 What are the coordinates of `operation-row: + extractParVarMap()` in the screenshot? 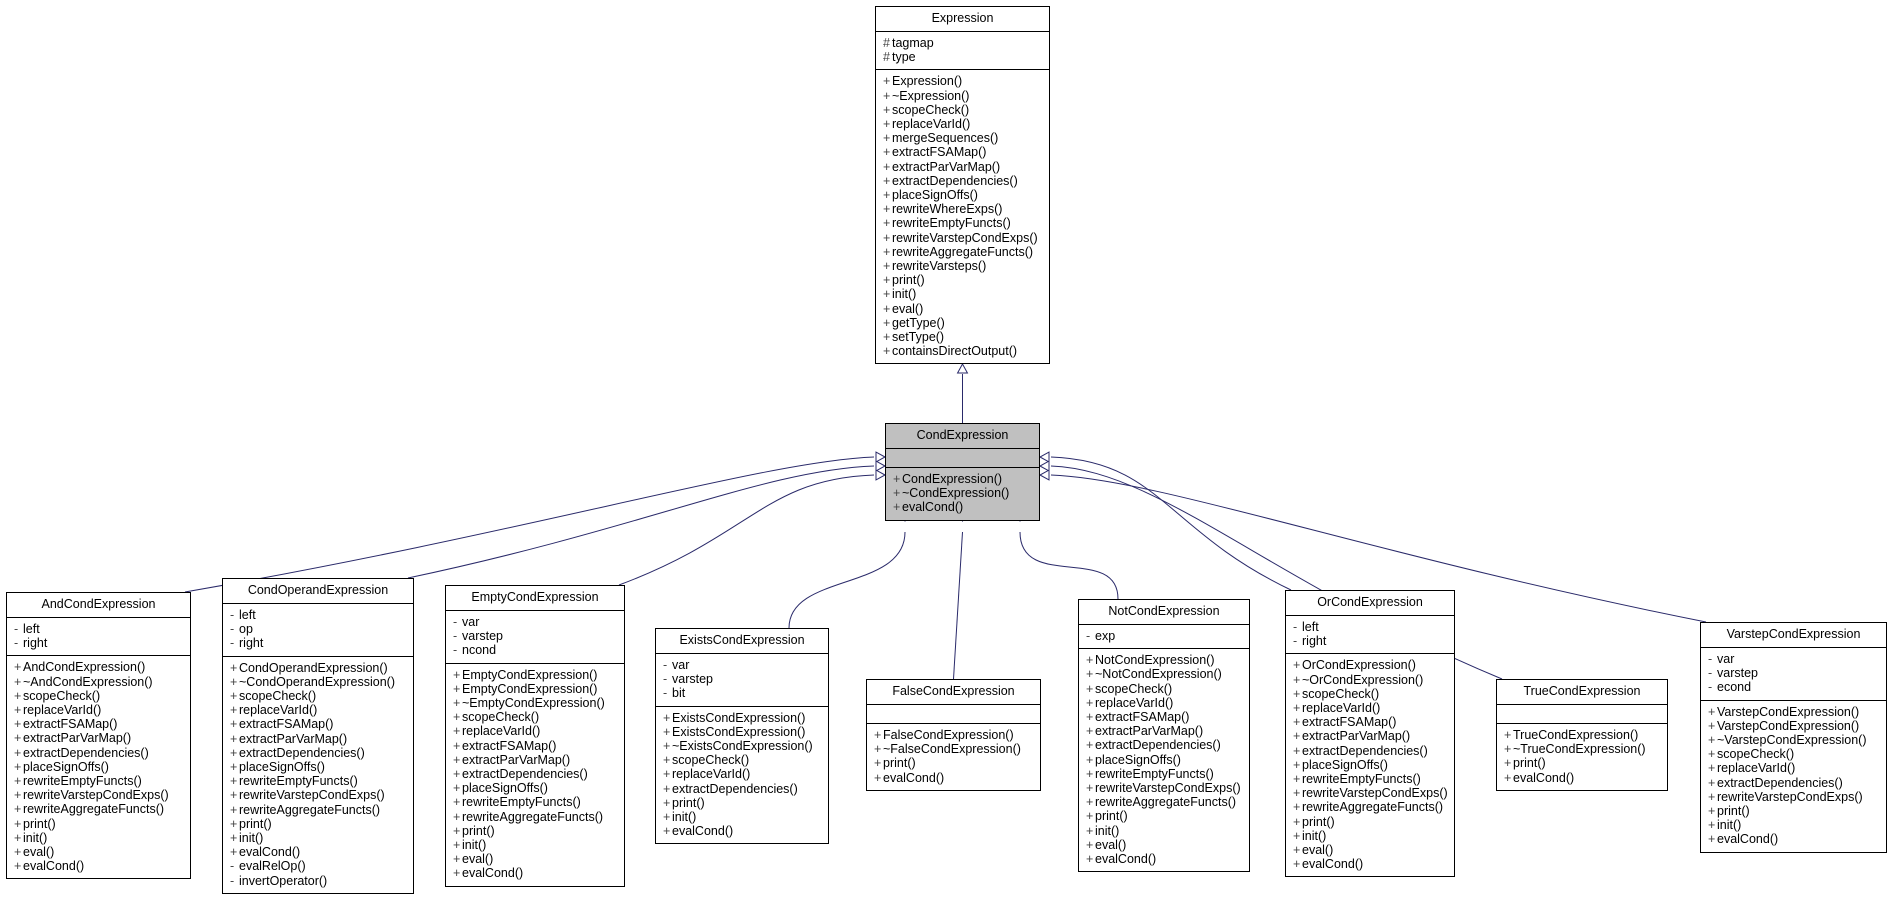 It's located at (318, 739).